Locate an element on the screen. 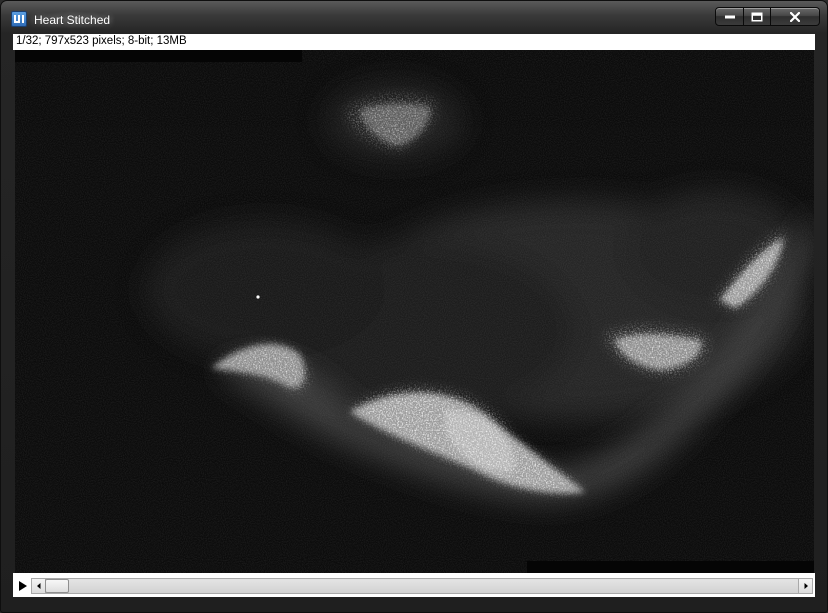 The image size is (828, 613). slice-scrollbar is located at coordinates (422, 586).